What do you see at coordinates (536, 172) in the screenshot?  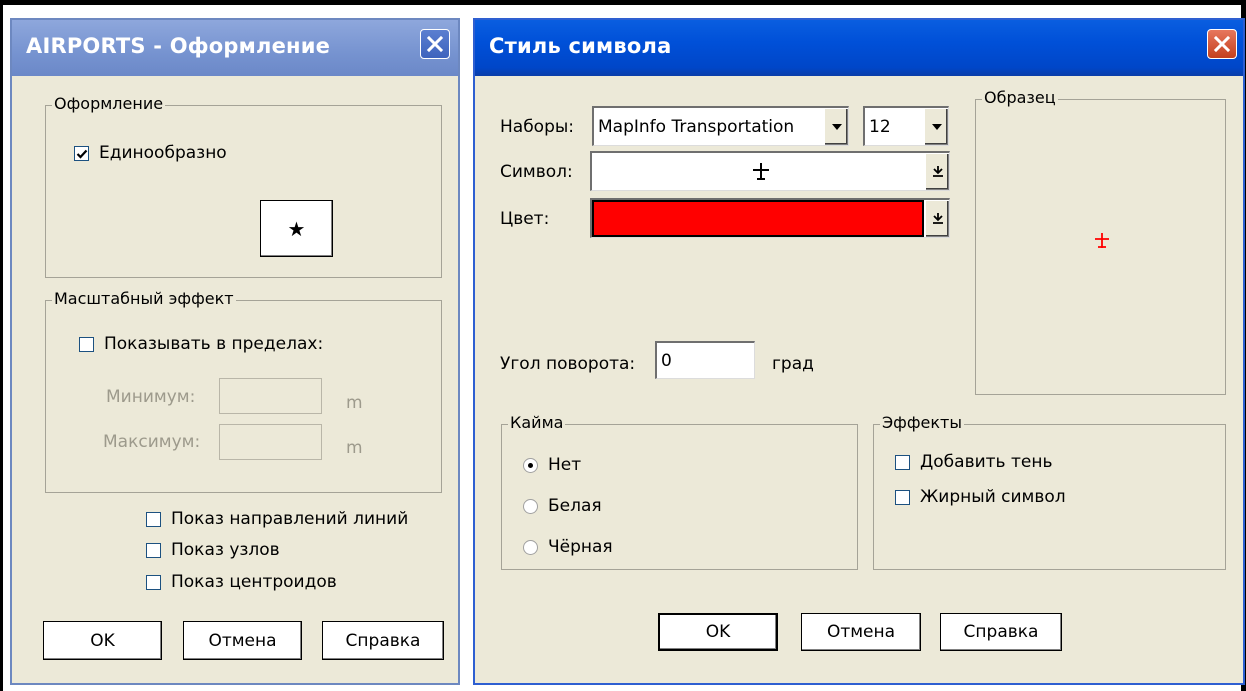 I see `symbol-label: Символ:` at bounding box center [536, 172].